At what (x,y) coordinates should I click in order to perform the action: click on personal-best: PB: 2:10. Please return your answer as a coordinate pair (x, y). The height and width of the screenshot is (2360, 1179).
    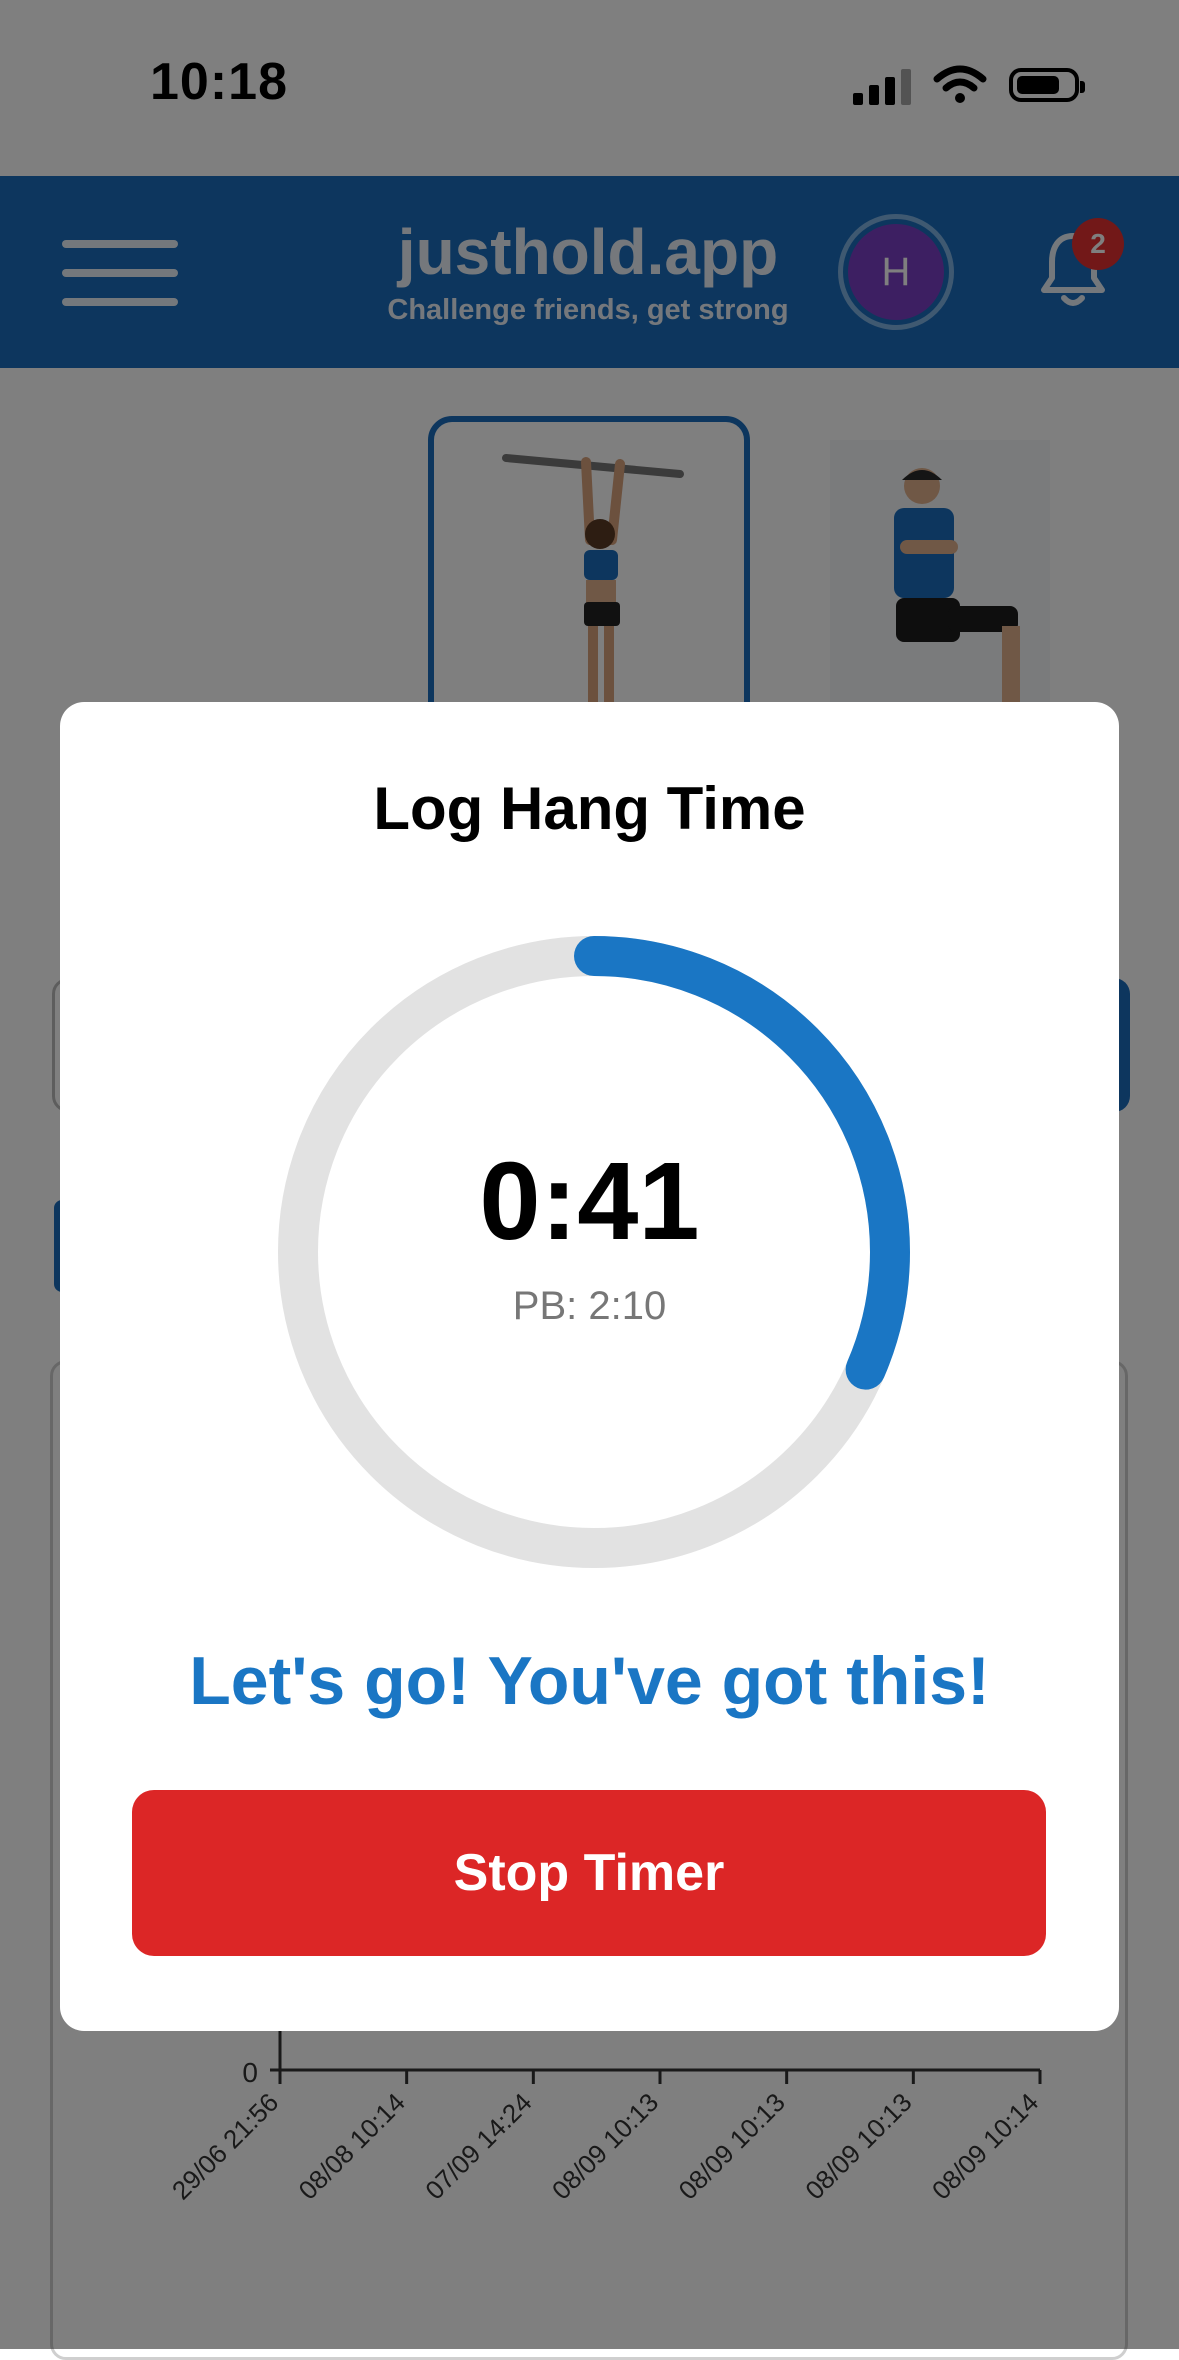
    Looking at the image, I should click on (589, 1306).